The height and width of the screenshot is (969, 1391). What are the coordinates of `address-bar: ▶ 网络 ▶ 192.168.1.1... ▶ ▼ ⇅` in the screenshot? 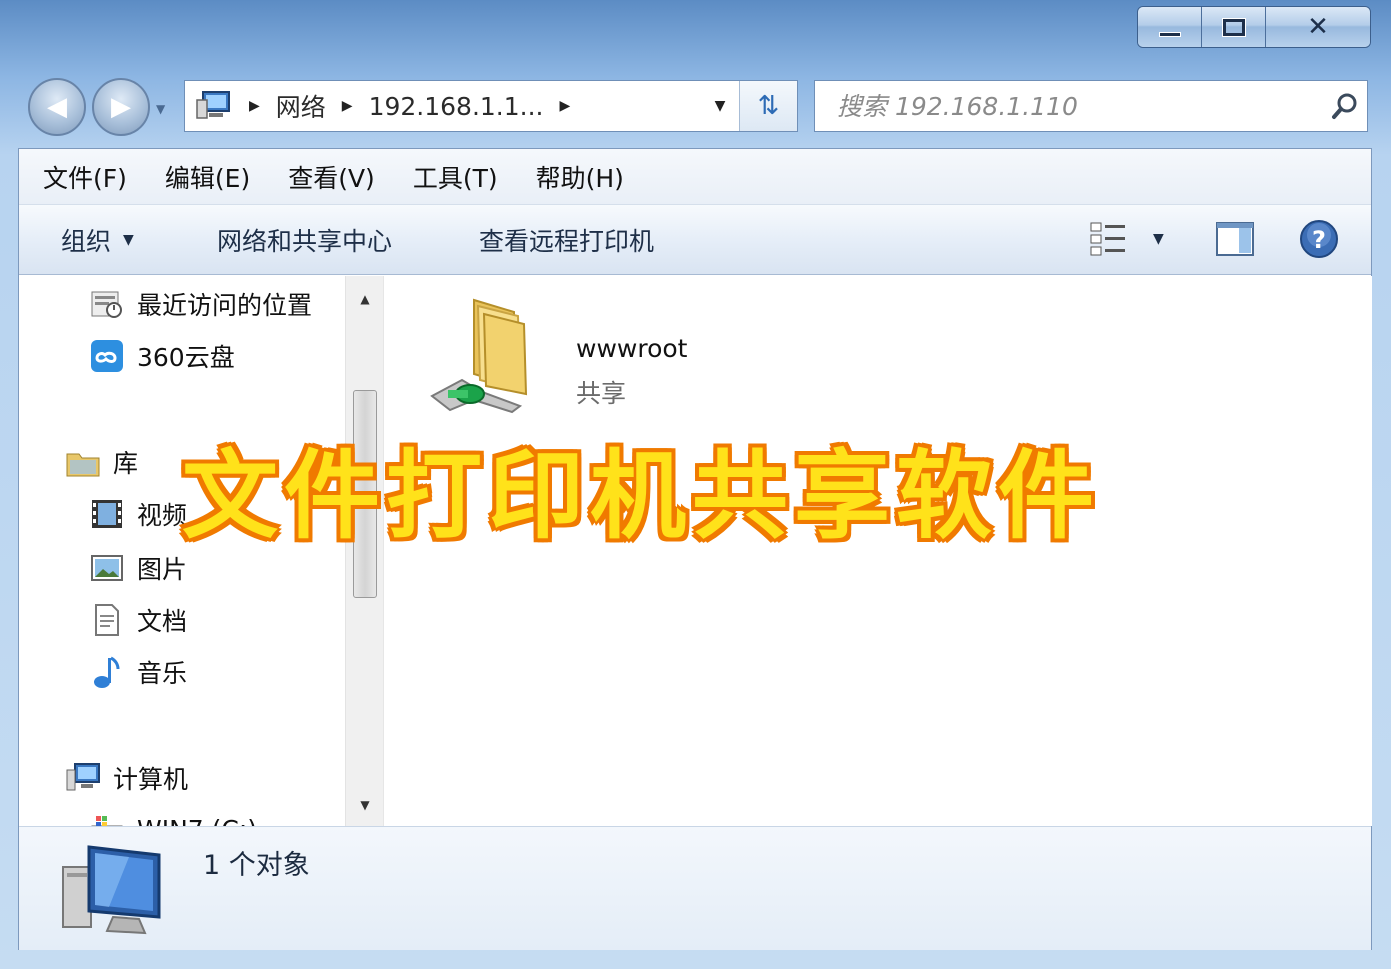 It's located at (491, 106).